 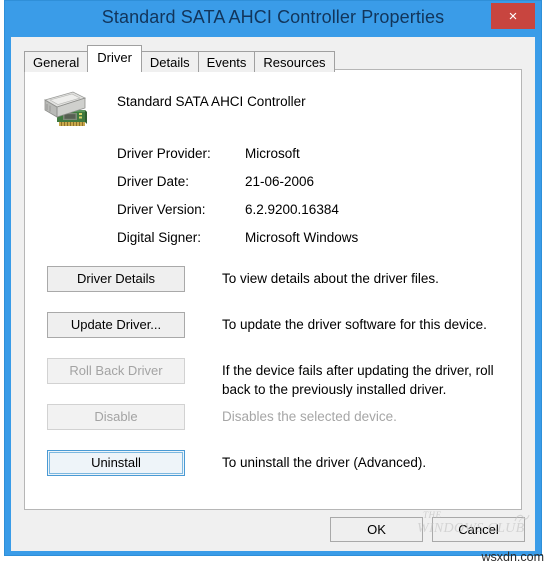 I want to click on digital-signer-row: Digital Signer: Microsoft Windows, so click(x=317, y=244).